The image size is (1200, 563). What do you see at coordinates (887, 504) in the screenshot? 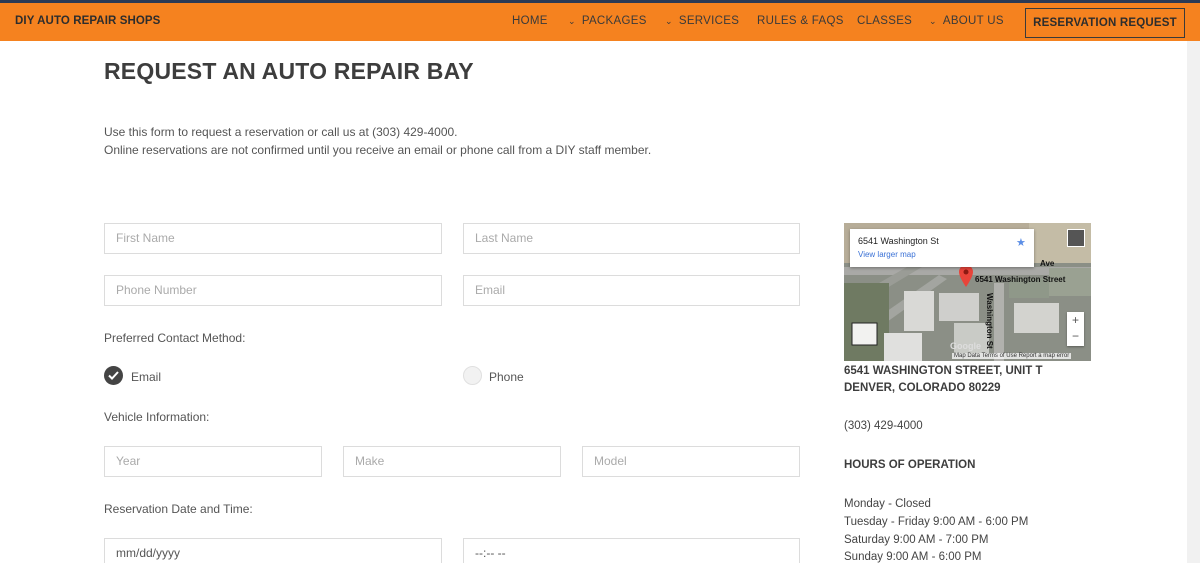
I see `hours-monday: Monday - Closed` at bounding box center [887, 504].